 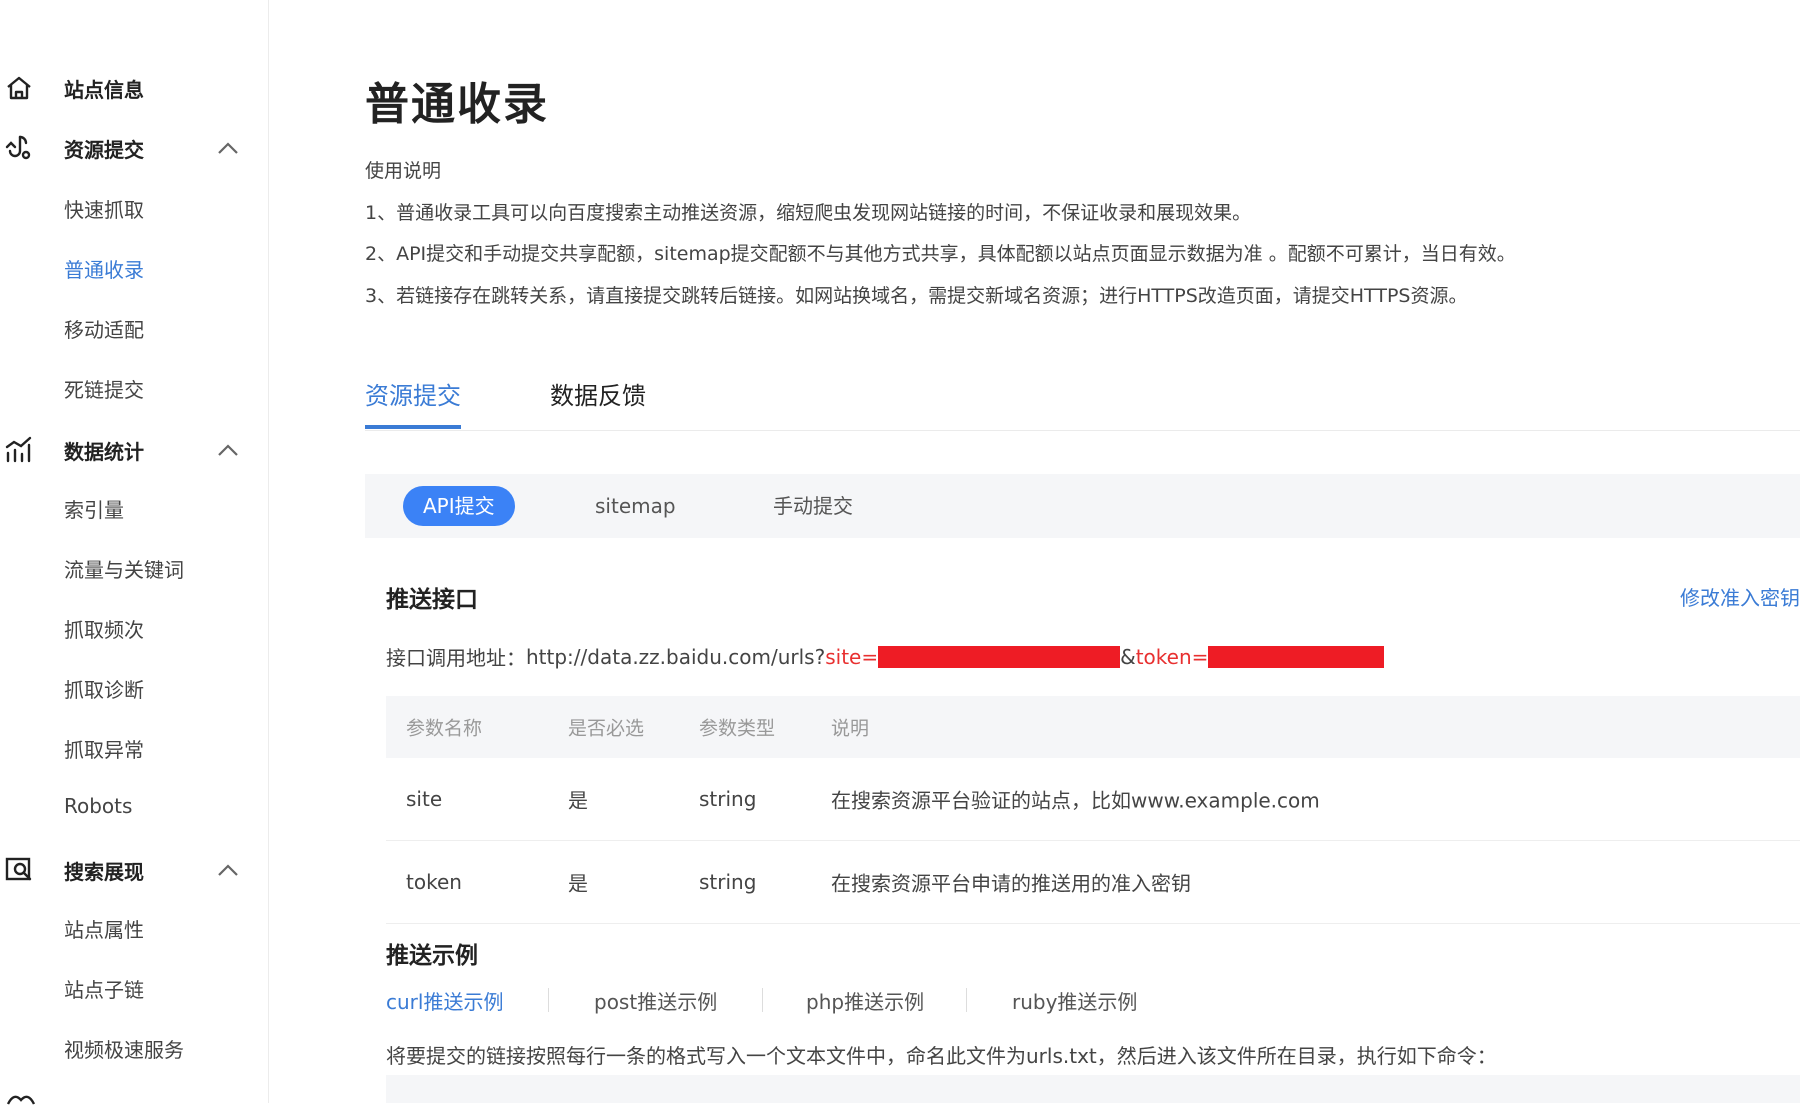 I want to click on sidebar-group-site-info: 站点信息, so click(x=134, y=88).